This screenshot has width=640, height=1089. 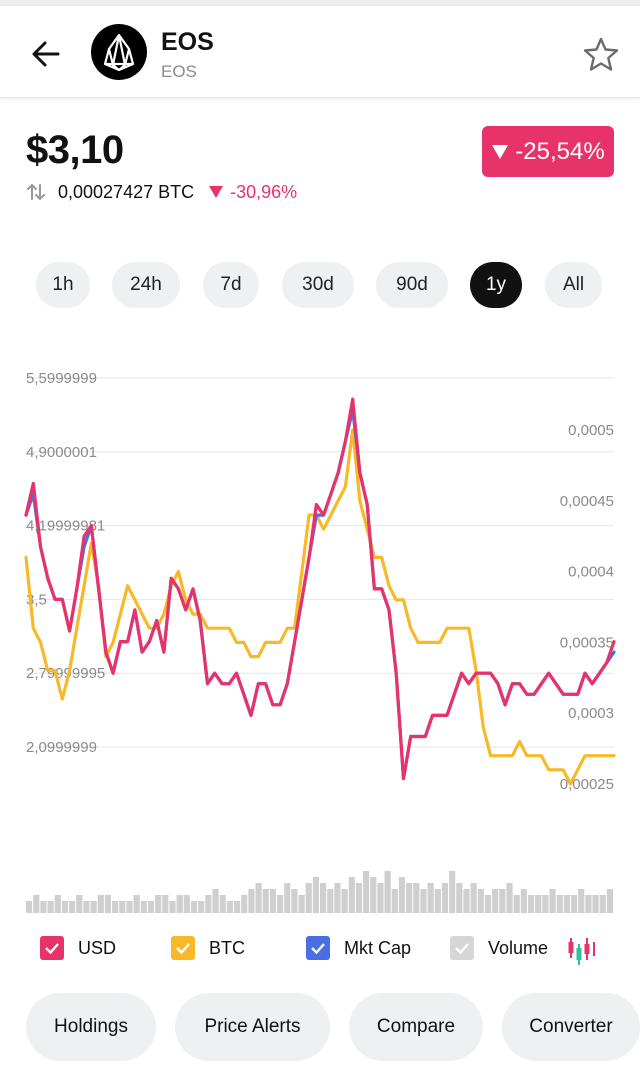 I want to click on eos-logo-icon, so click(x=119, y=52).